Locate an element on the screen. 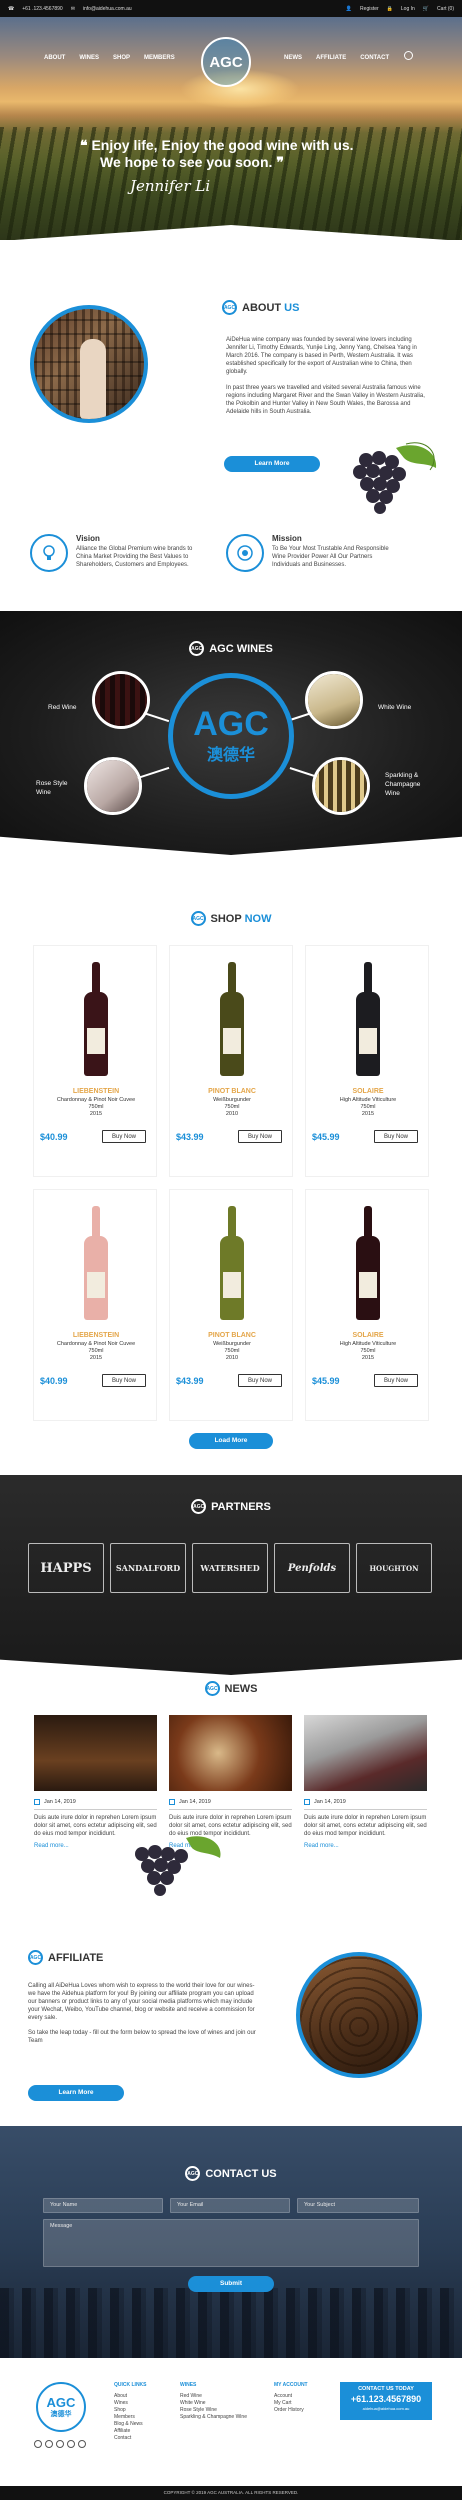 Image resolution: width=462 pixels, height=2500 pixels. footer-link: Account is located at coordinates (291, 2396).